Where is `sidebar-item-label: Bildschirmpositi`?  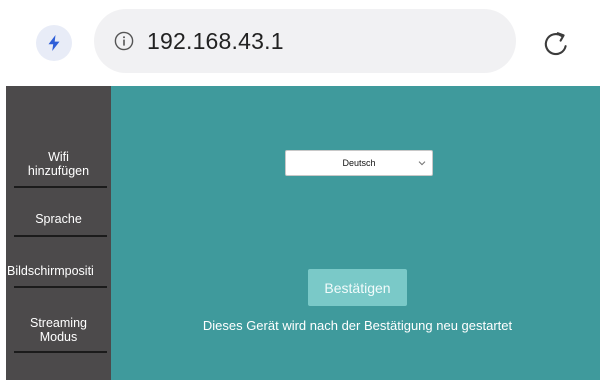
sidebar-item-label: Bildschirmpositi is located at coordinates (50, 271).